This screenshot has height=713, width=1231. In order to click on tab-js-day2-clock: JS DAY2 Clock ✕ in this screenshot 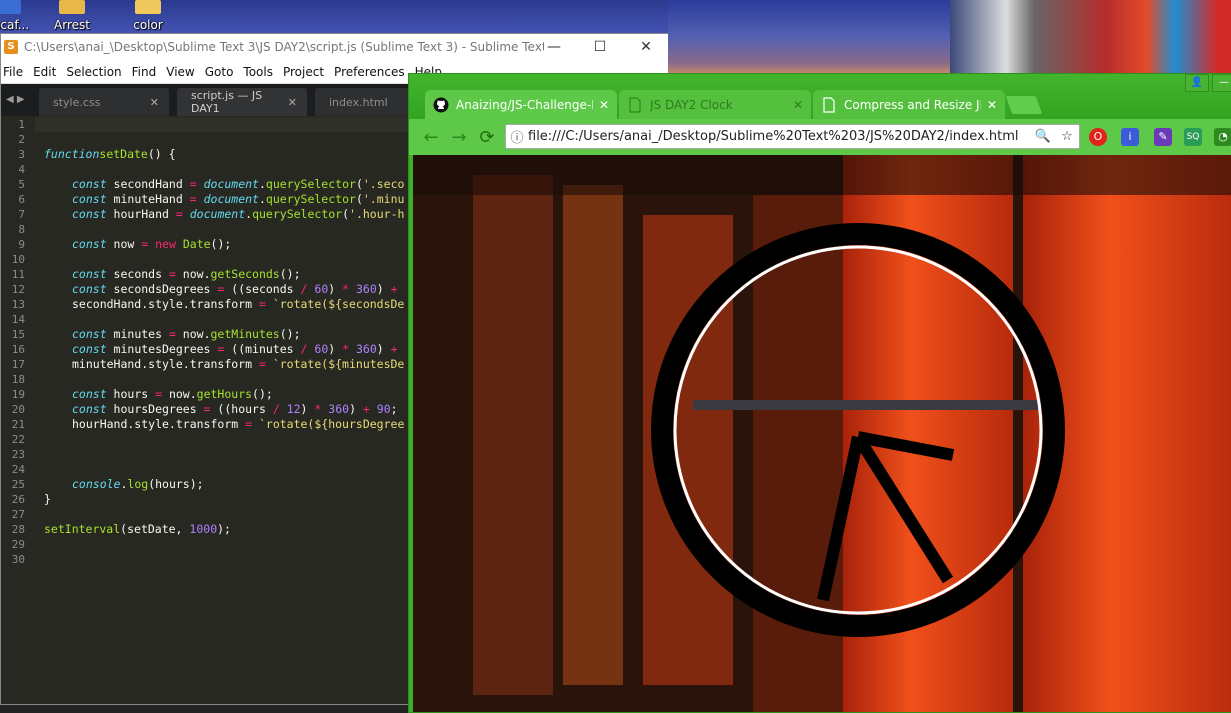, I will do `click(715, 105)`.